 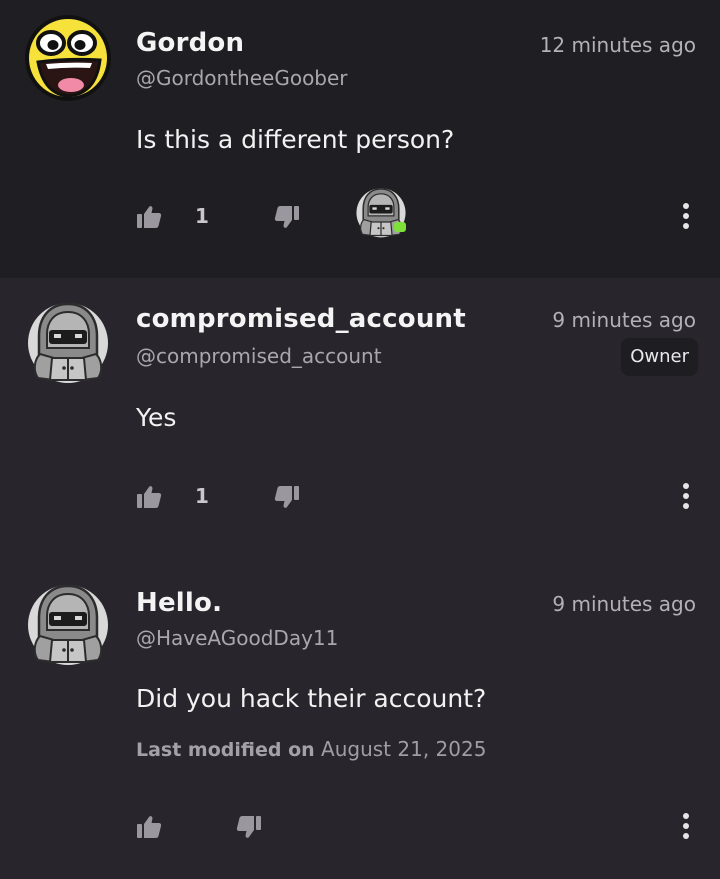 What do you see at coordinates (404, 749) in the screenshot?
I see `last-modified-date: August 21, 2025` at bounding box center [404, 749].